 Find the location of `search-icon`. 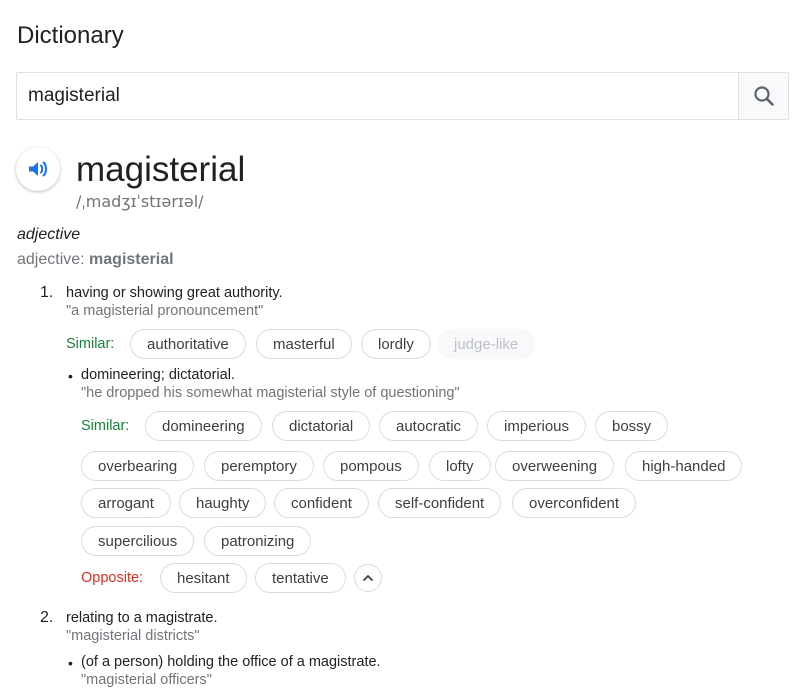

search-icon is located at coordinates (763, 96).